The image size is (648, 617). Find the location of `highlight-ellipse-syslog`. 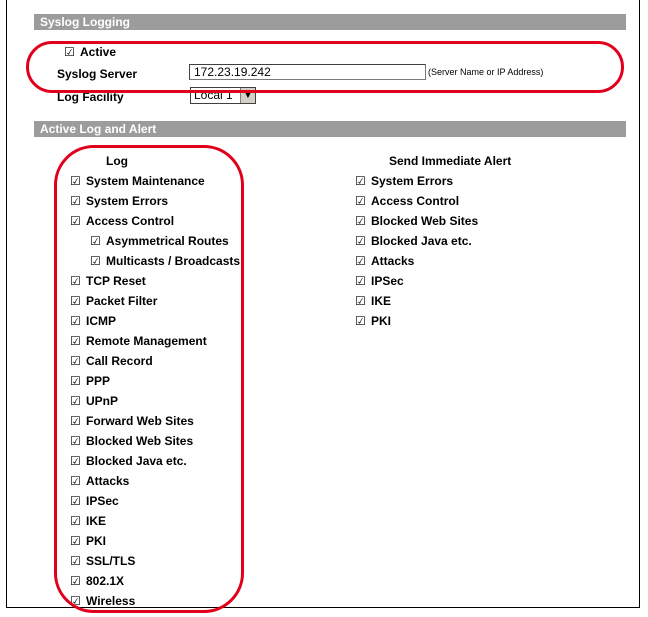

highlight-ellipse-syslog is located at coordinates (325, 67).